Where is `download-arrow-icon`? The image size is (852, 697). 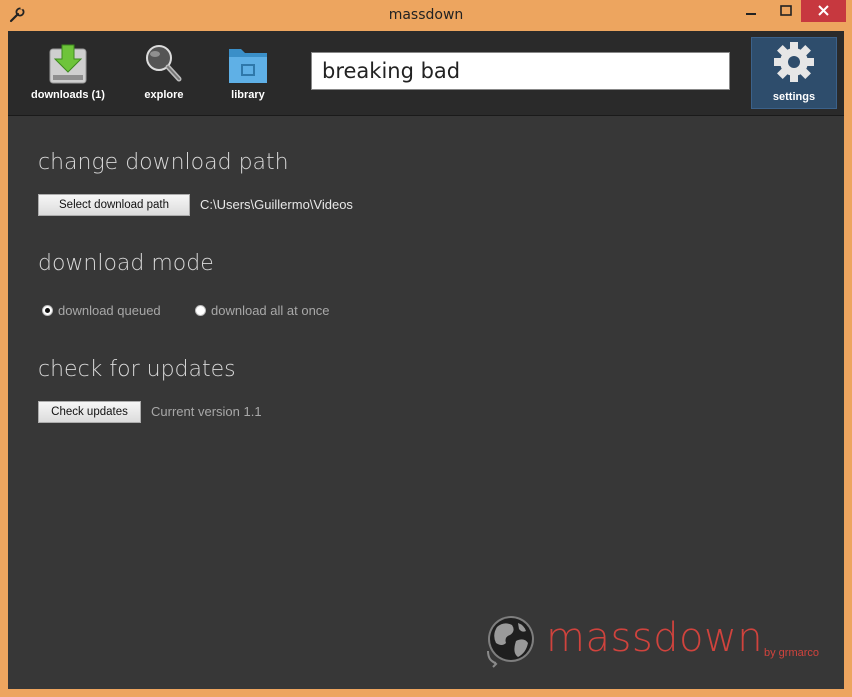
download-arrow-icon is located at coordinates (68, 64).